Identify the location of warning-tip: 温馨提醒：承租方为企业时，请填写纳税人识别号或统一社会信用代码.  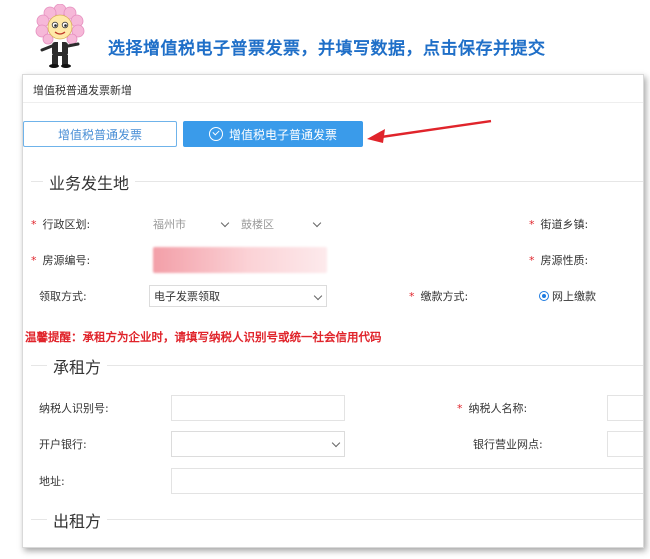
(203, 337).